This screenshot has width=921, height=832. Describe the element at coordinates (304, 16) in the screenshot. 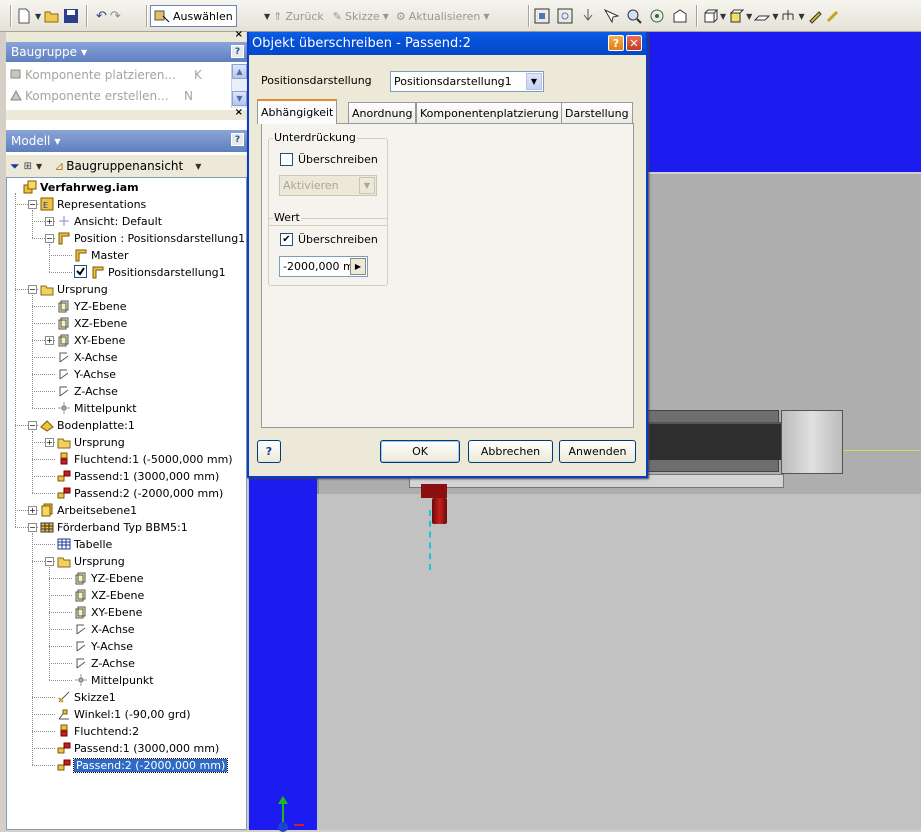

I see `back-button: Zurück` at that location.